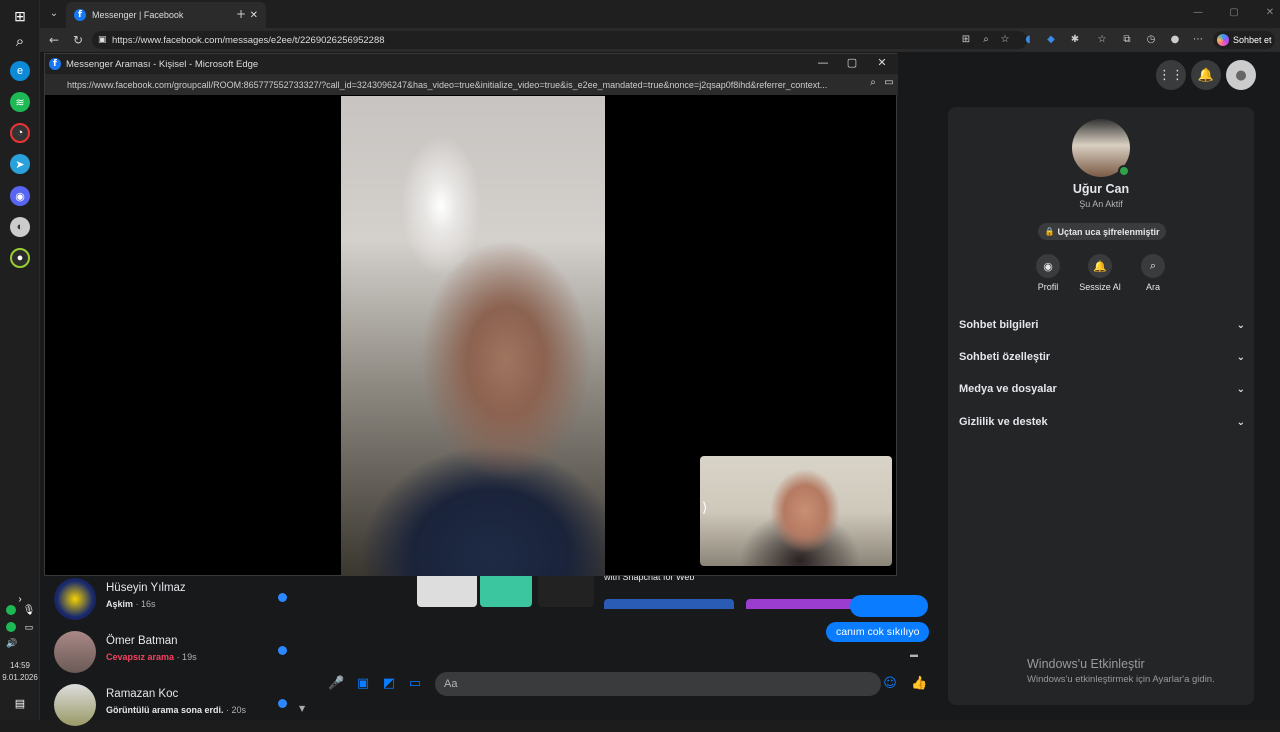 The height and width of the screenshot is (732, 1280). I want to click on popup-close-icon: ✕, so click(882, 62).